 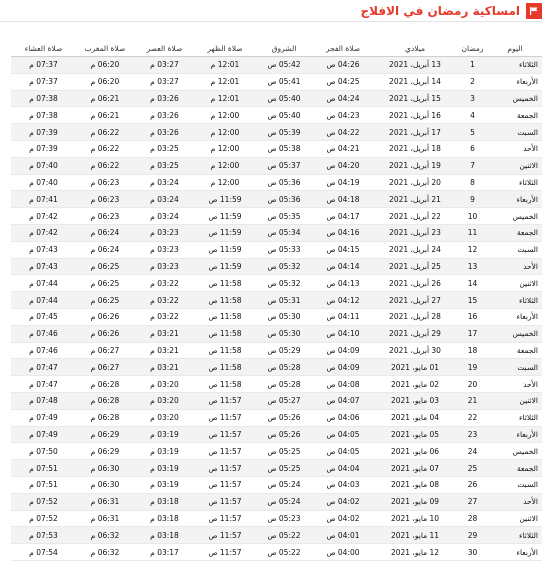 What do you see at coordinates (472, 149) in the screenshot?
I see `ramadan-day-cell: 6` at bounding box center [472, 149].